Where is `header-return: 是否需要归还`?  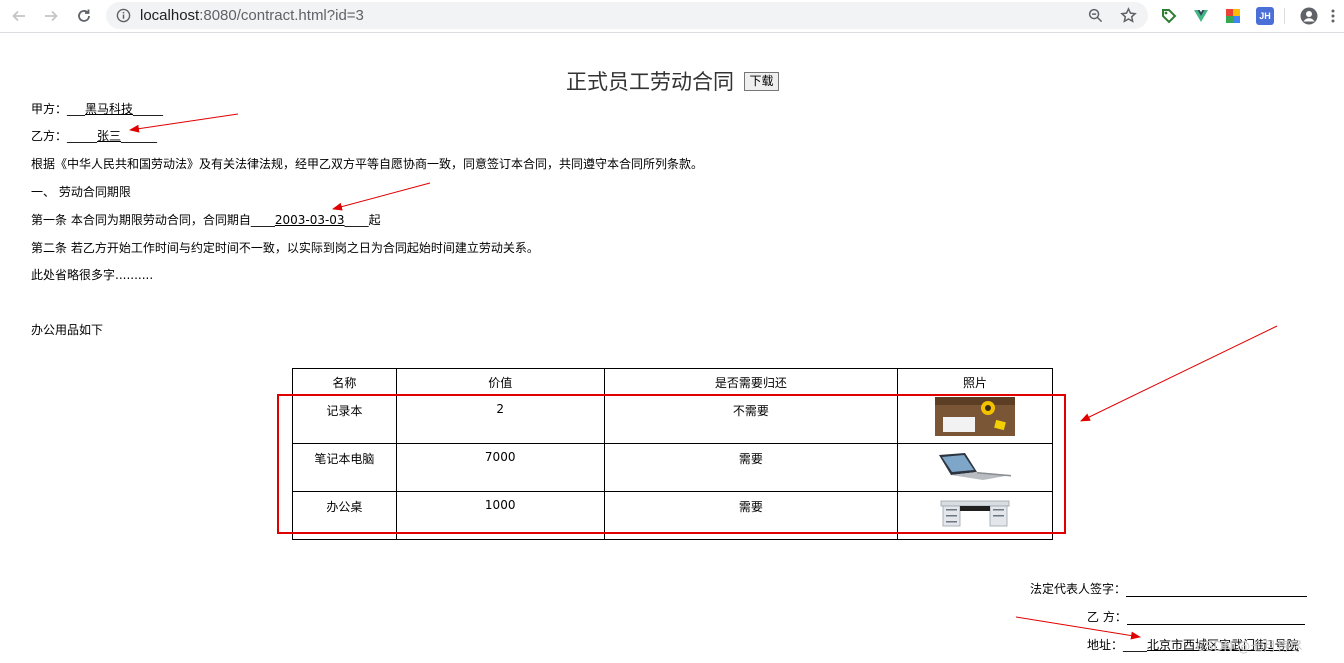 header-return: 是否需要归还 is located at coordinates (751, 382).